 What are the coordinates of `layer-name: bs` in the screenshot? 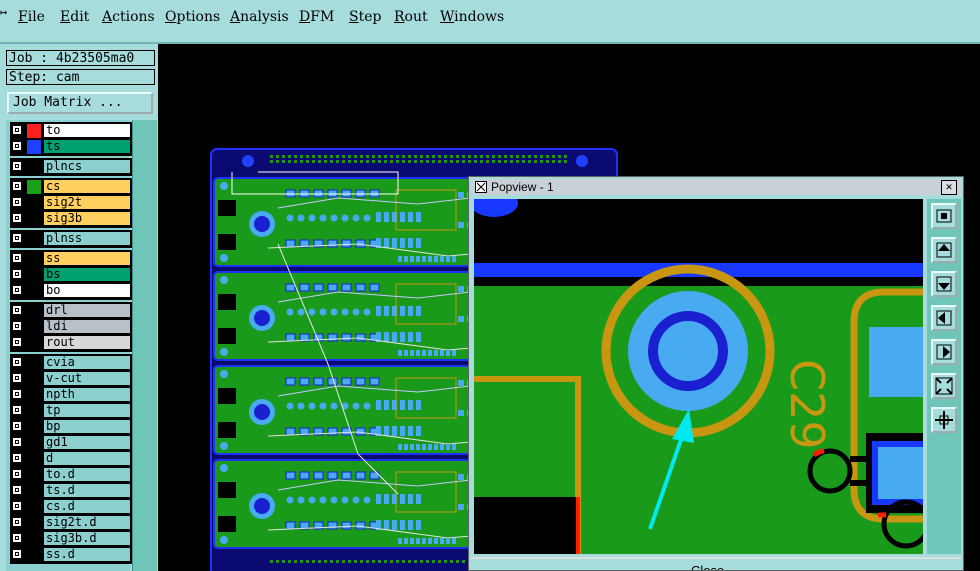 It's located at (87, 274).